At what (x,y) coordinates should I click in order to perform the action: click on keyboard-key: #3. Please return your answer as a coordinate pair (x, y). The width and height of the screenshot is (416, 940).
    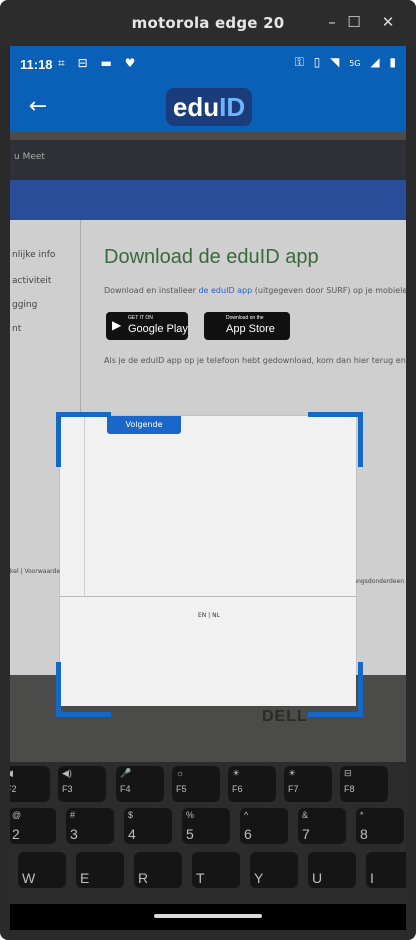
    Looking at the image, I should click on (90, 826).